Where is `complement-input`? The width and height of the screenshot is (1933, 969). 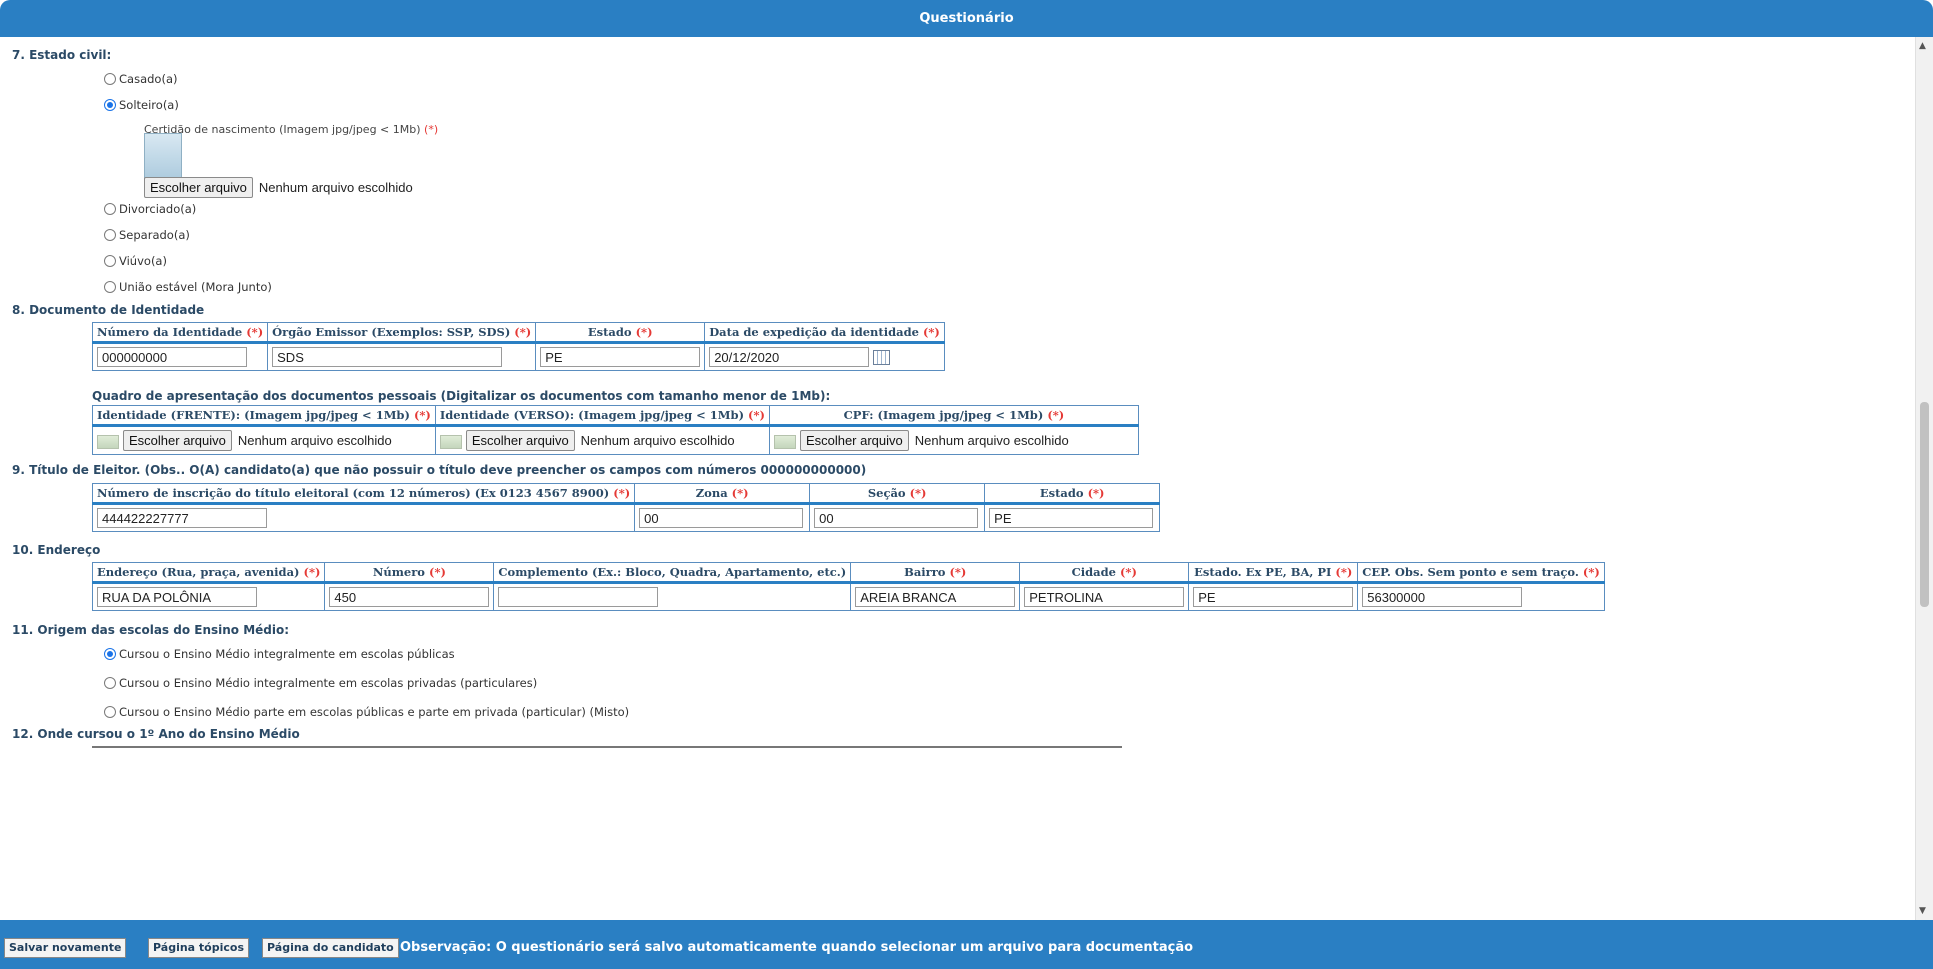
complement-input is located at coordinates (578, 597).